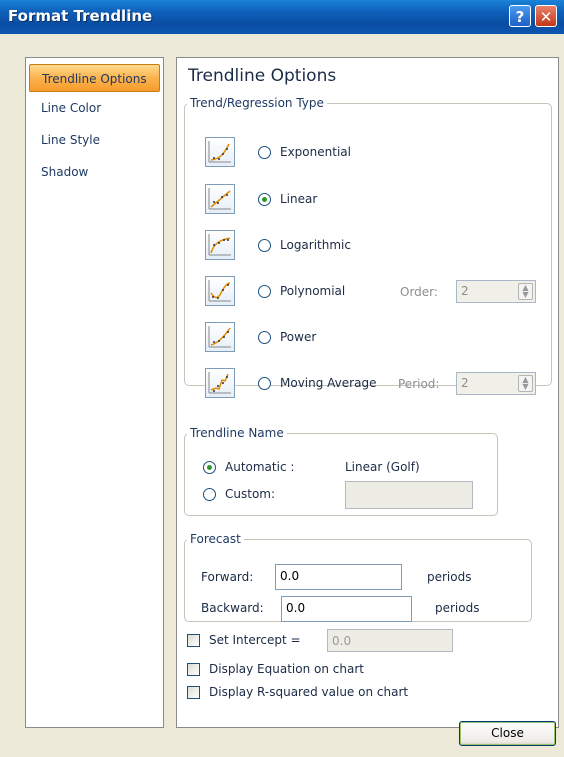 Image resolution: width=564 pixels, height=757 pixels. What do you see at coordinates (250, 494) in the screenshot?
I see `custom-name-label: Custom:` at bounding box center [250, 494].